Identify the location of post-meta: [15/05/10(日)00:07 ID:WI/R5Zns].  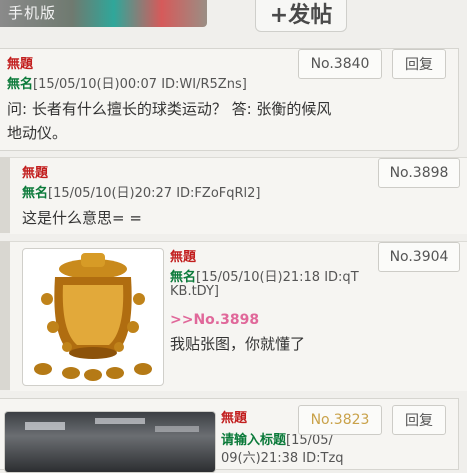
(140, 84).